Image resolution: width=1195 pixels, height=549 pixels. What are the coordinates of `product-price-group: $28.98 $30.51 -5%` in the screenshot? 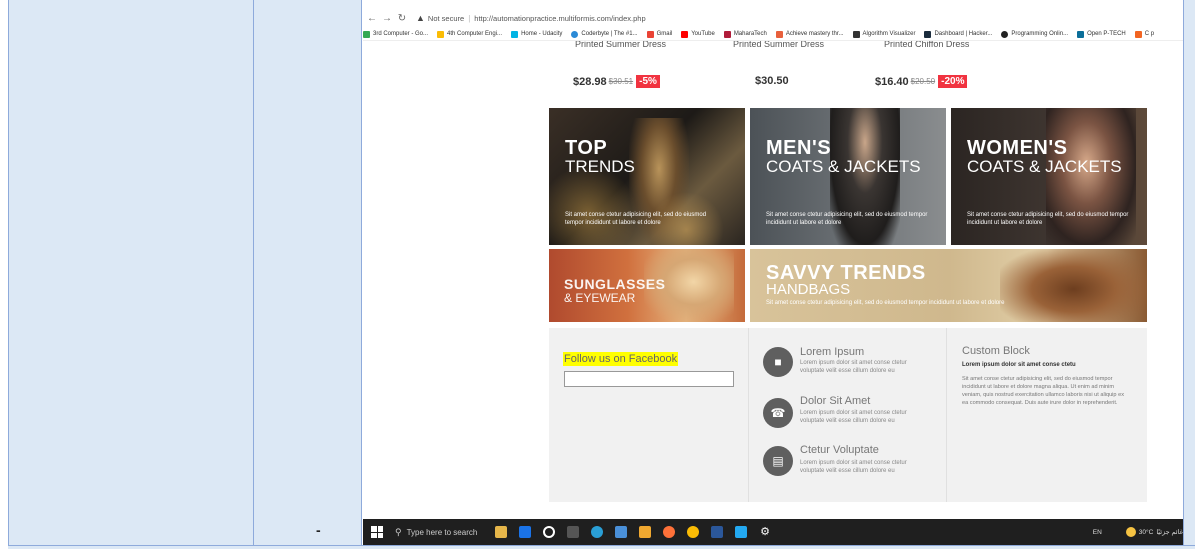 It's located at (616, 81).